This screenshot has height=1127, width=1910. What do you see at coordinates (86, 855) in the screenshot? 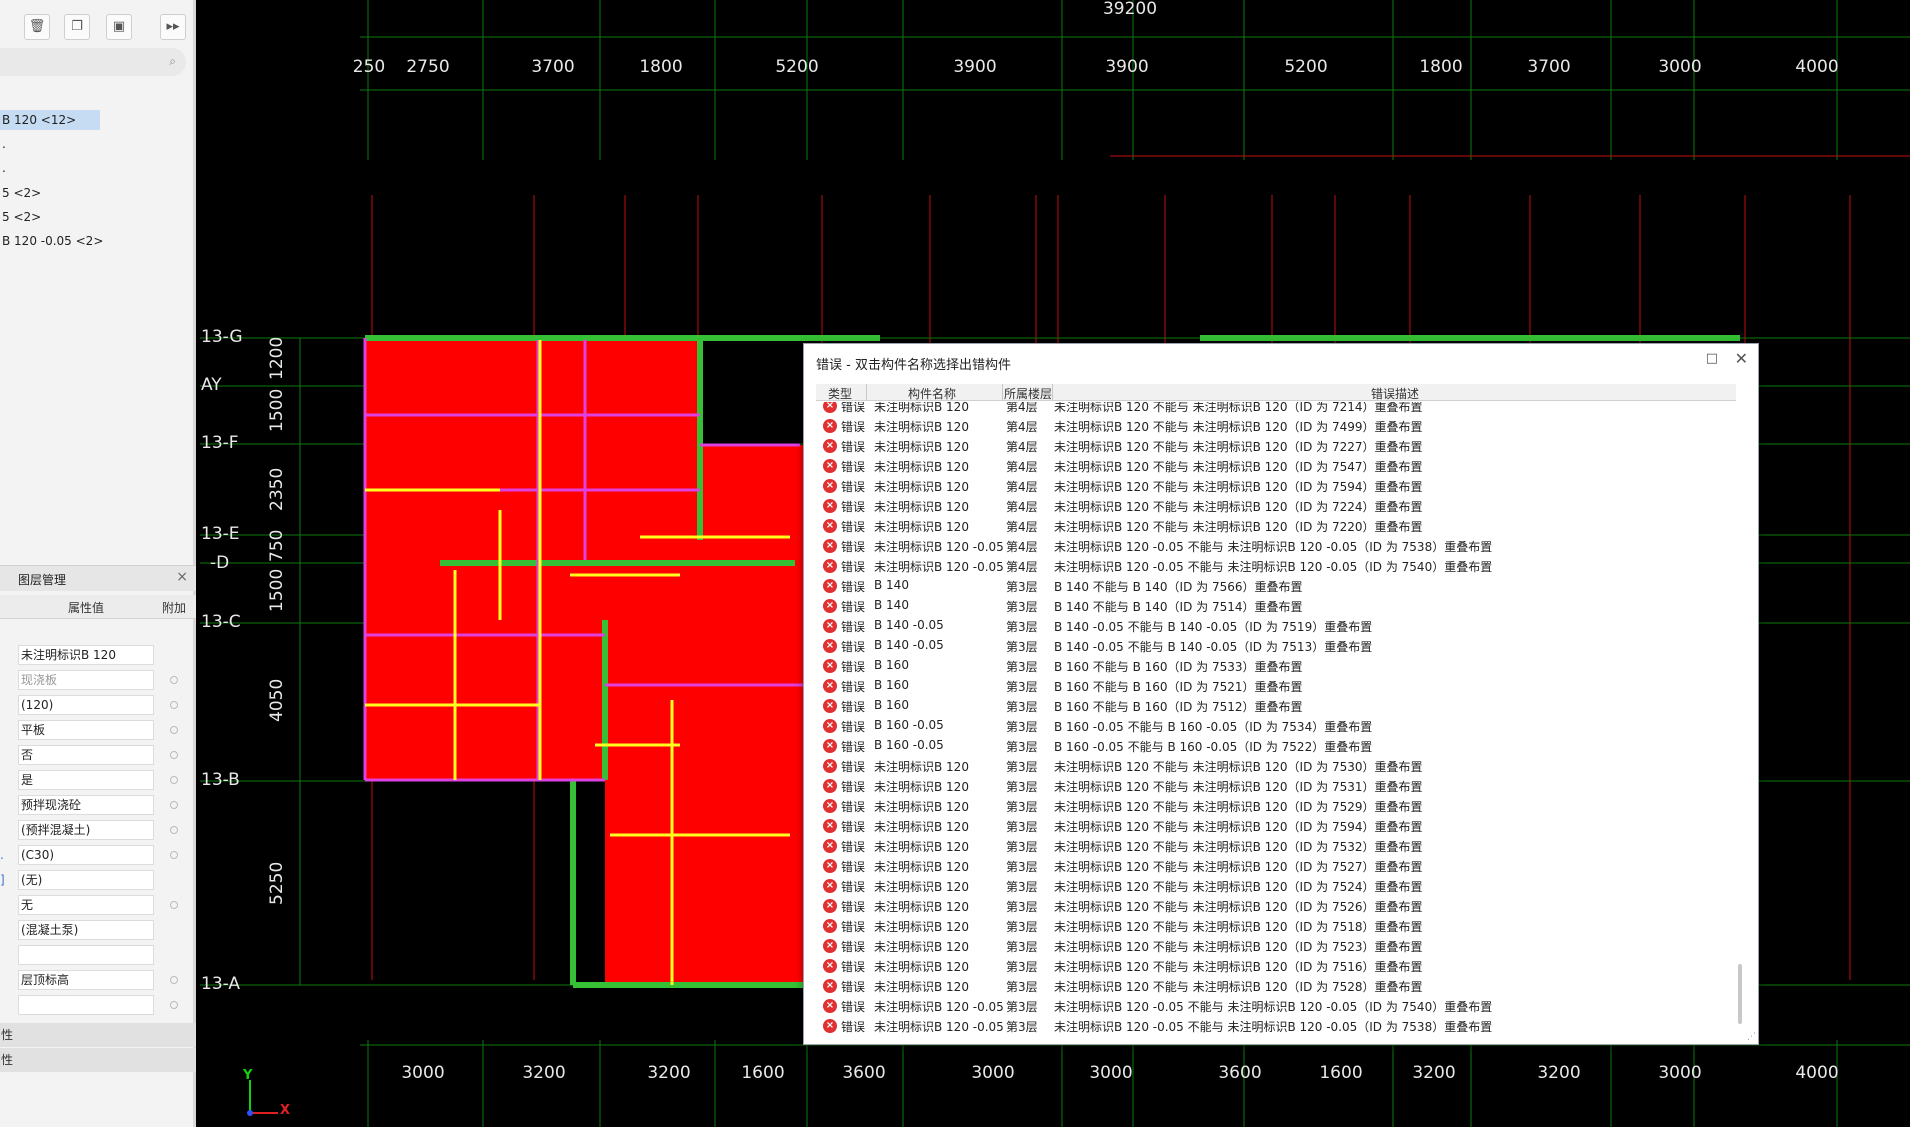
I see `property-value-field: (C30)` at bounding box center [86, 855].